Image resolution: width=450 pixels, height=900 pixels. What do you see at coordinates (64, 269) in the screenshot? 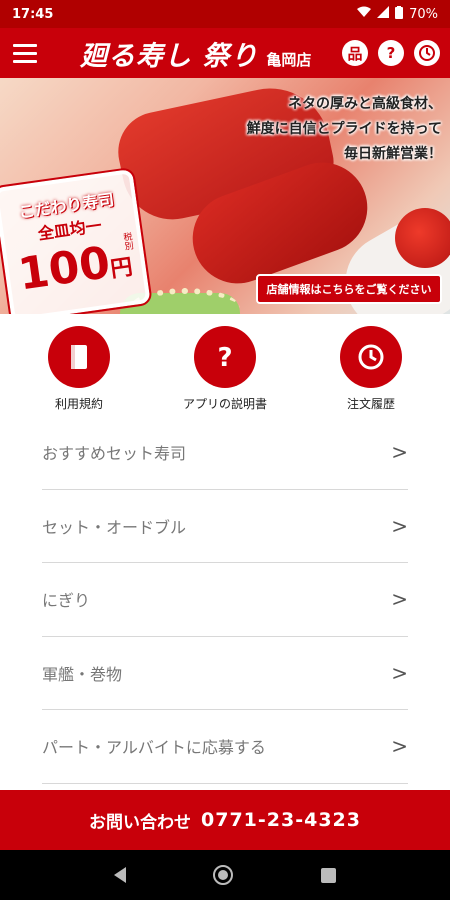
I see `badge-price: 100` at bounding box center [64, 269].